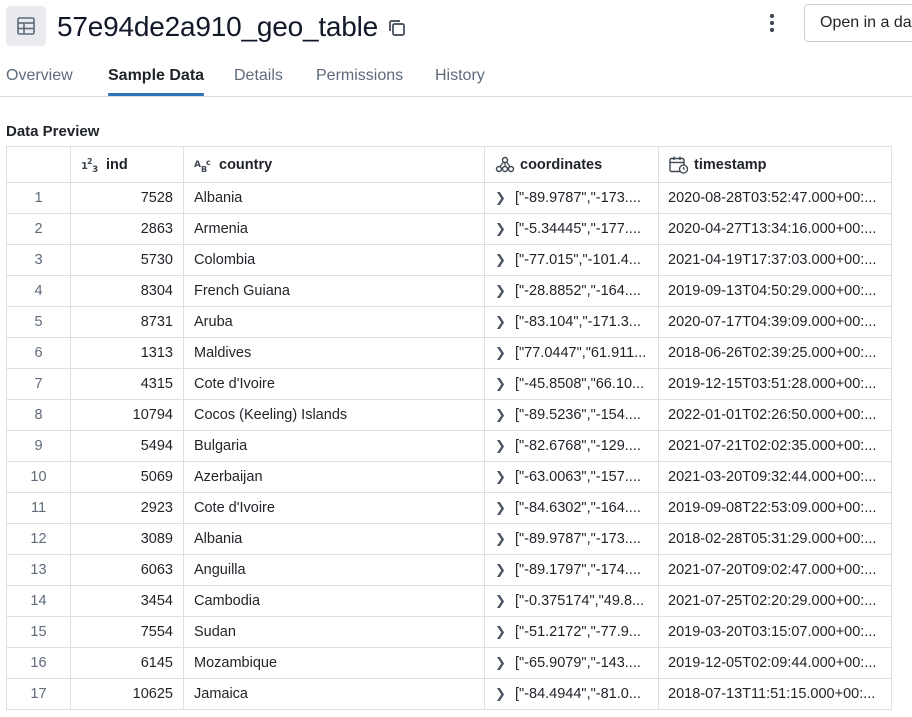 The image size is (912, 717). What do you see at coordinates (127, 570) in the screenshot?
I see `ind-cell: 6063` at bounding box center [127, 570].